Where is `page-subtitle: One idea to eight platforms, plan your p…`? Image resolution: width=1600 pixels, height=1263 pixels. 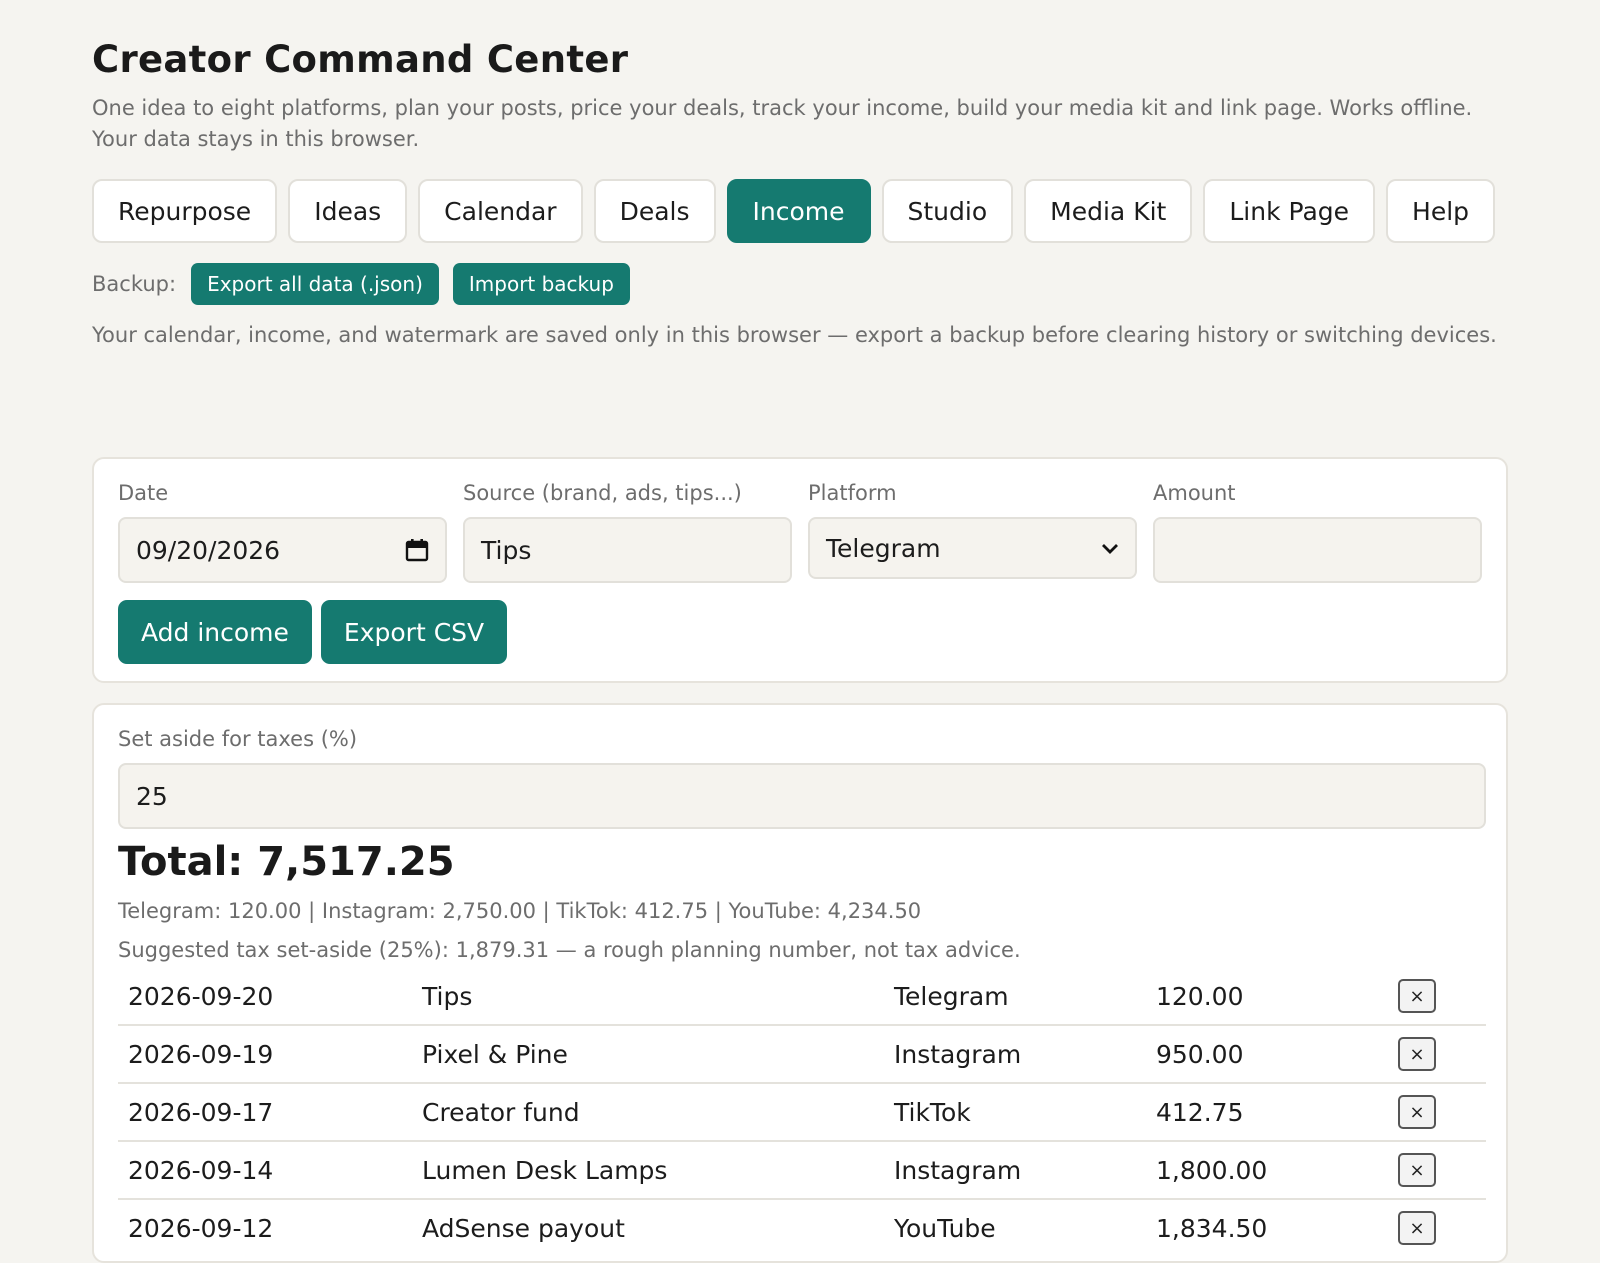 page-subtitle: One idea to eight platforms, plan your p… is located at coordinates (782, 123).